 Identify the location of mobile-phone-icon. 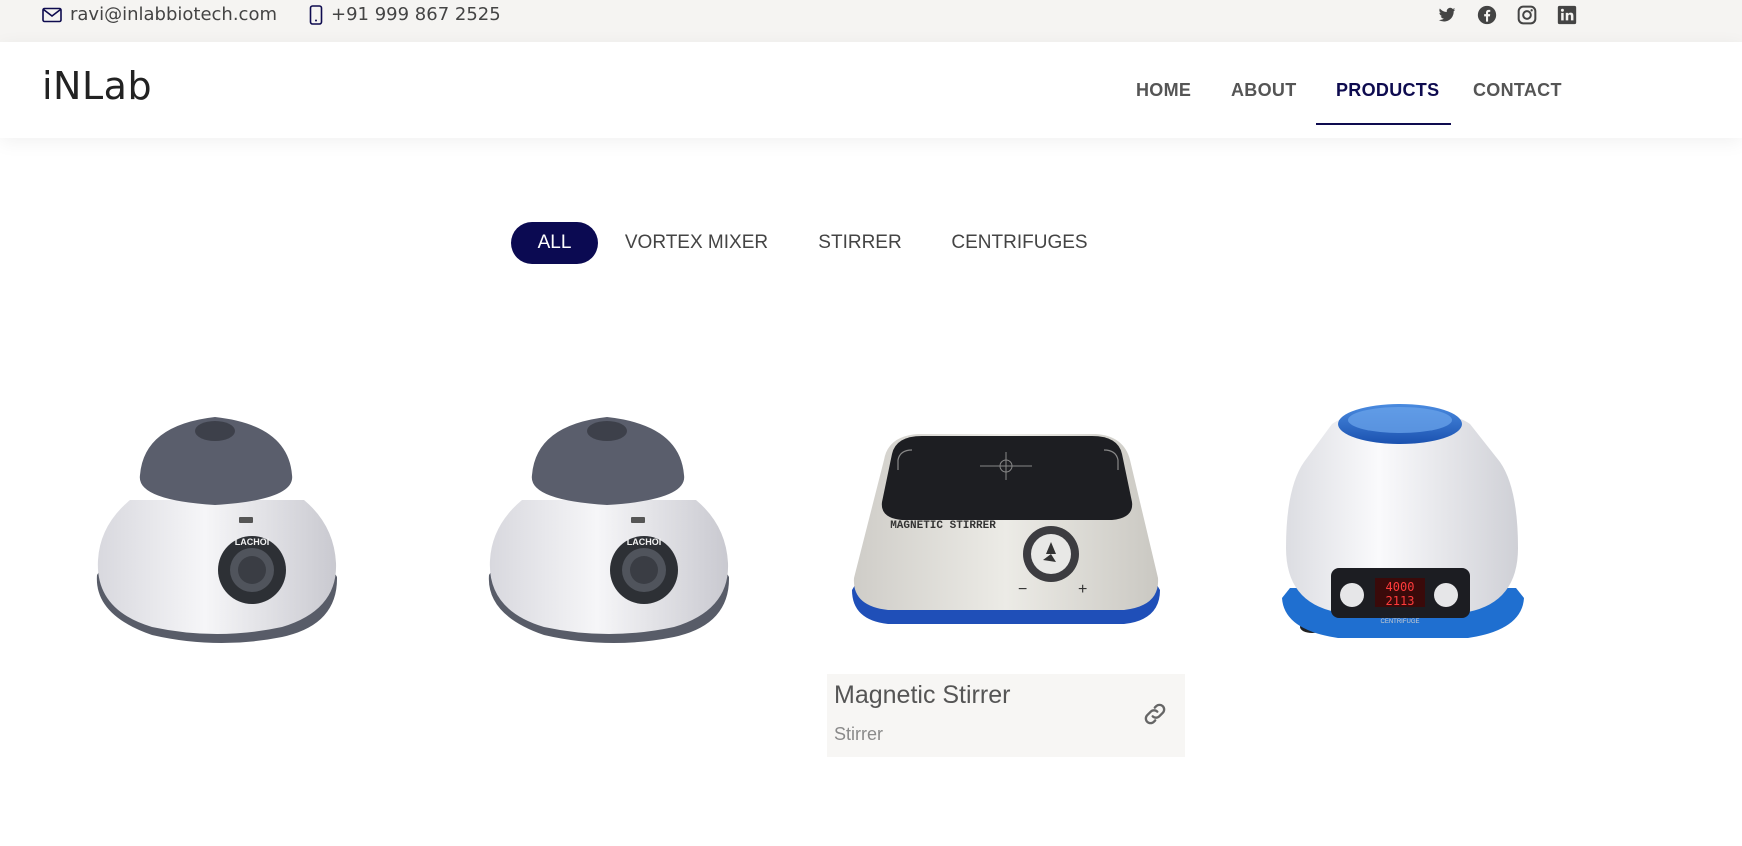
(316, 14).